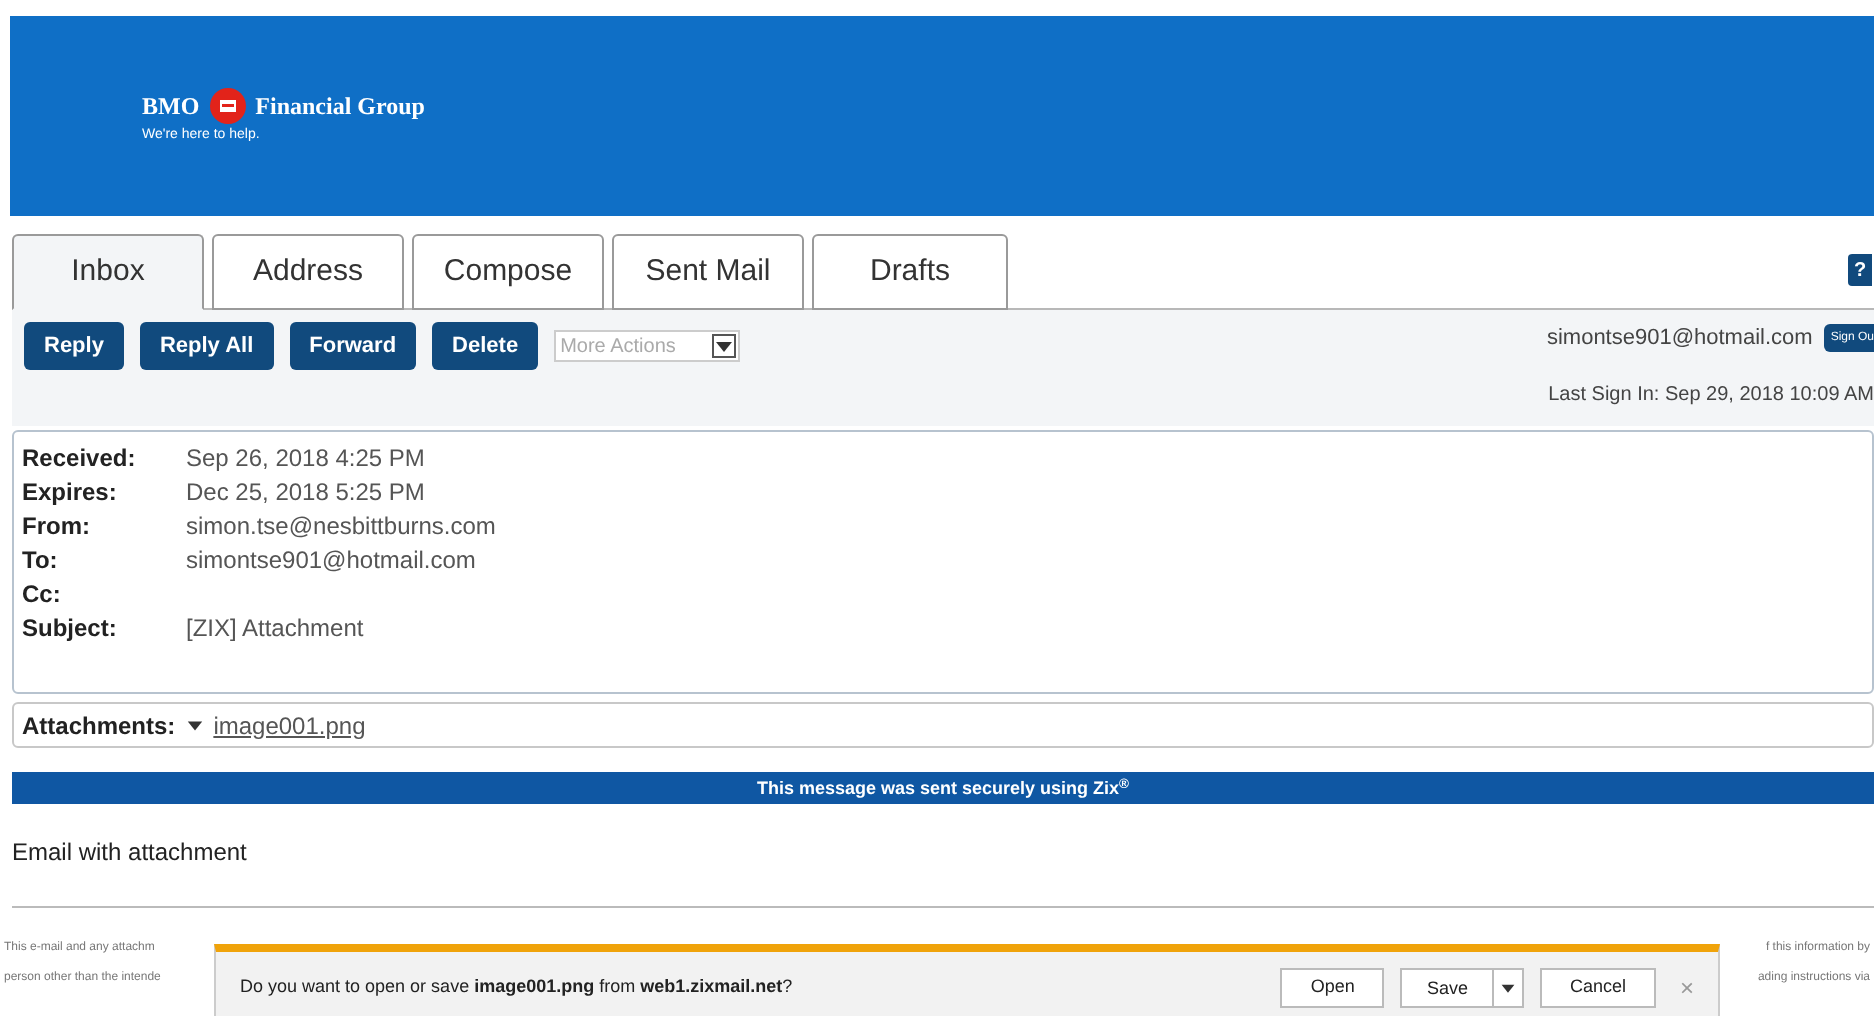  Describe the element at coordinates (206, 346) in the screenshot. I see `toolbar-button: Reply All` at that location.